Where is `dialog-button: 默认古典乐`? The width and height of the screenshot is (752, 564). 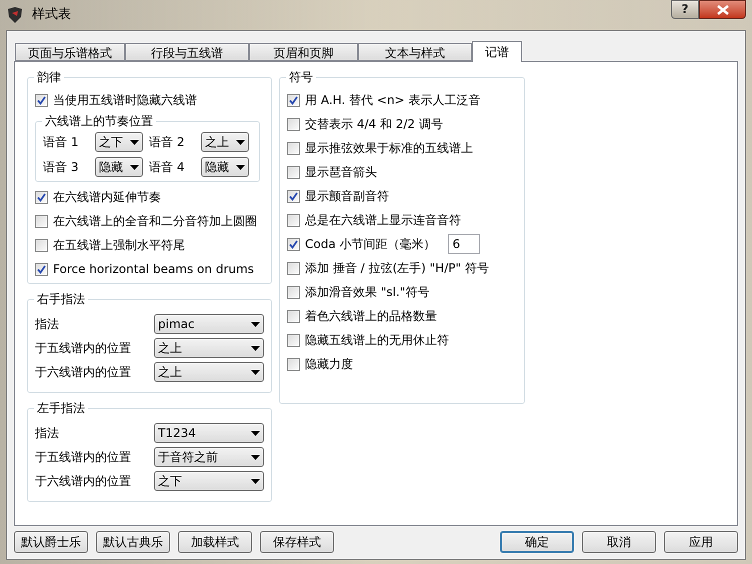 dialog-button: 默认古典乐 is located at coordinates (133, 542).